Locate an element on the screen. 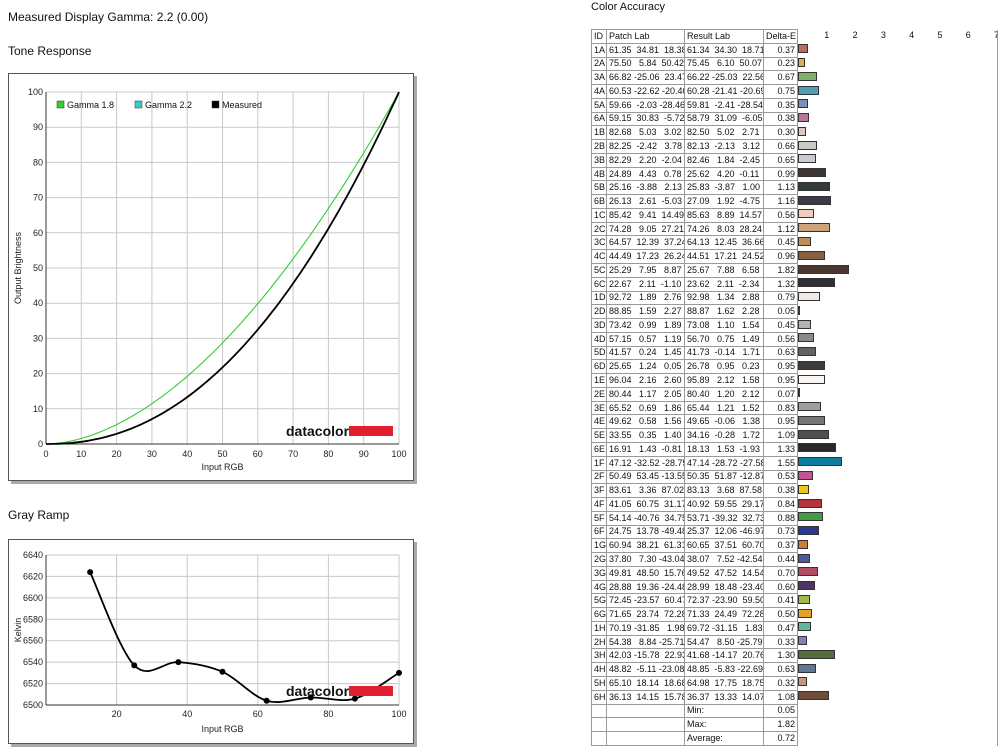 This screenshot has height=752, width=1000. delta-e-value: 1.33 is located at coordinates (780, 449).